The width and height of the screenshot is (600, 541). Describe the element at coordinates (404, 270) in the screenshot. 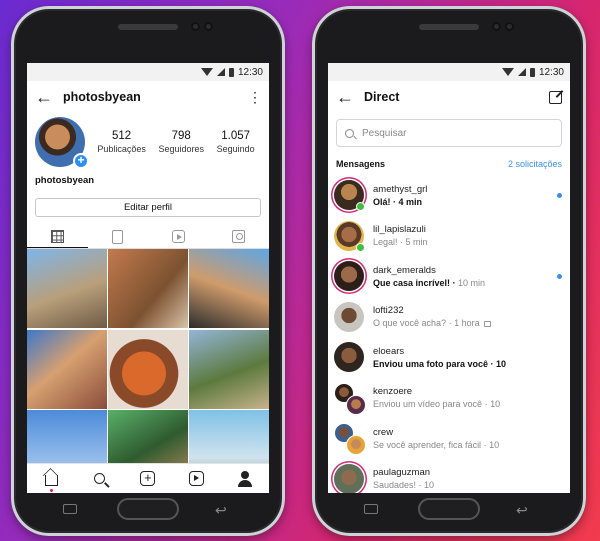

I see `thread-name: dark_emeralds` at that location.